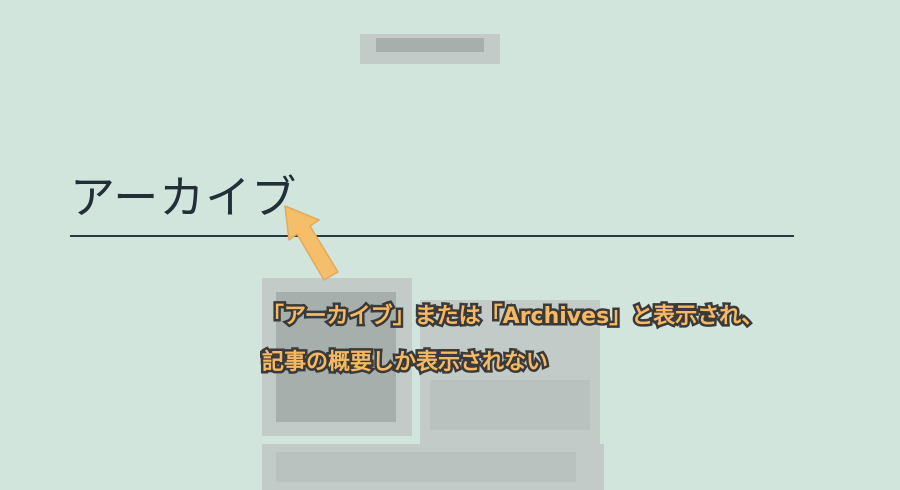 Image resolution: width=900 pixels, height=490 pixels. What do you see at coordinates (432, 236) in the screenshot?
I see `title-divider` at bounding box center [432, 236].